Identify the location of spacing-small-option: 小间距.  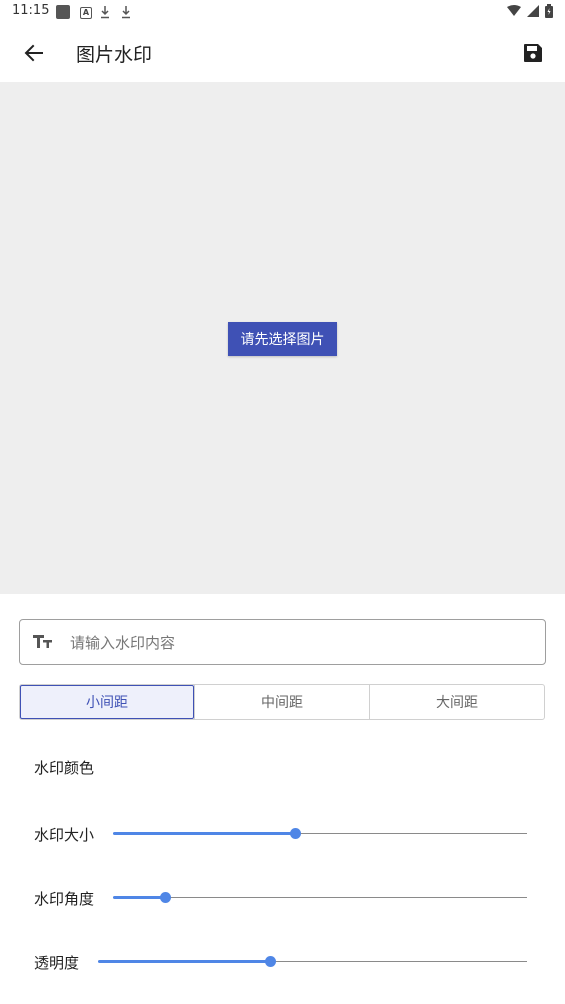
(107, 702).